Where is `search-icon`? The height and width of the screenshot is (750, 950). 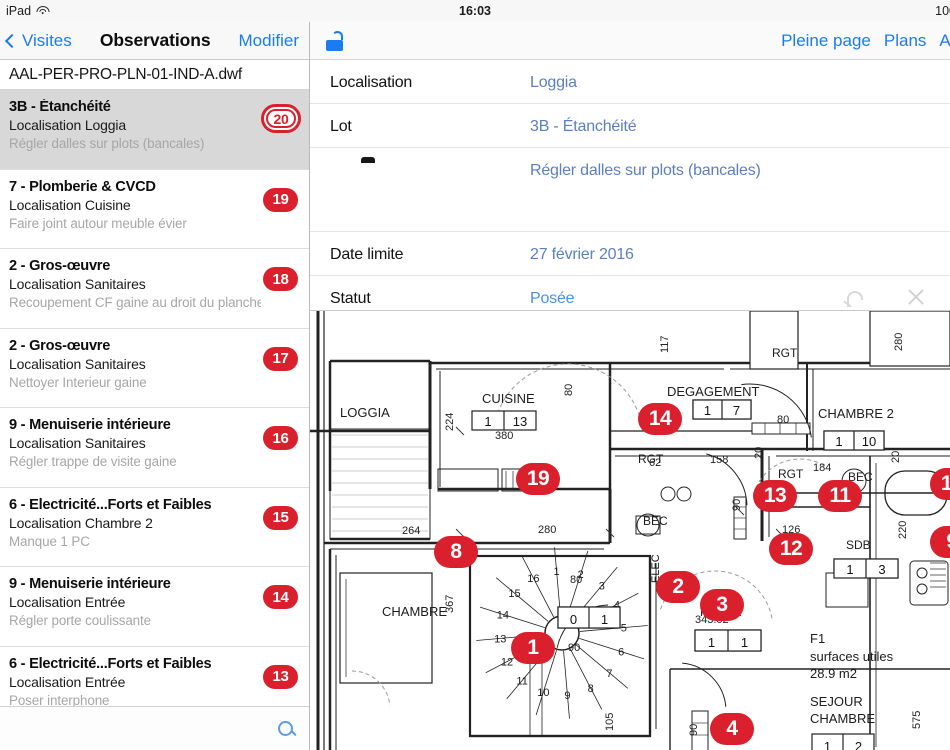 search-icon is located at coordinates (285, 728).